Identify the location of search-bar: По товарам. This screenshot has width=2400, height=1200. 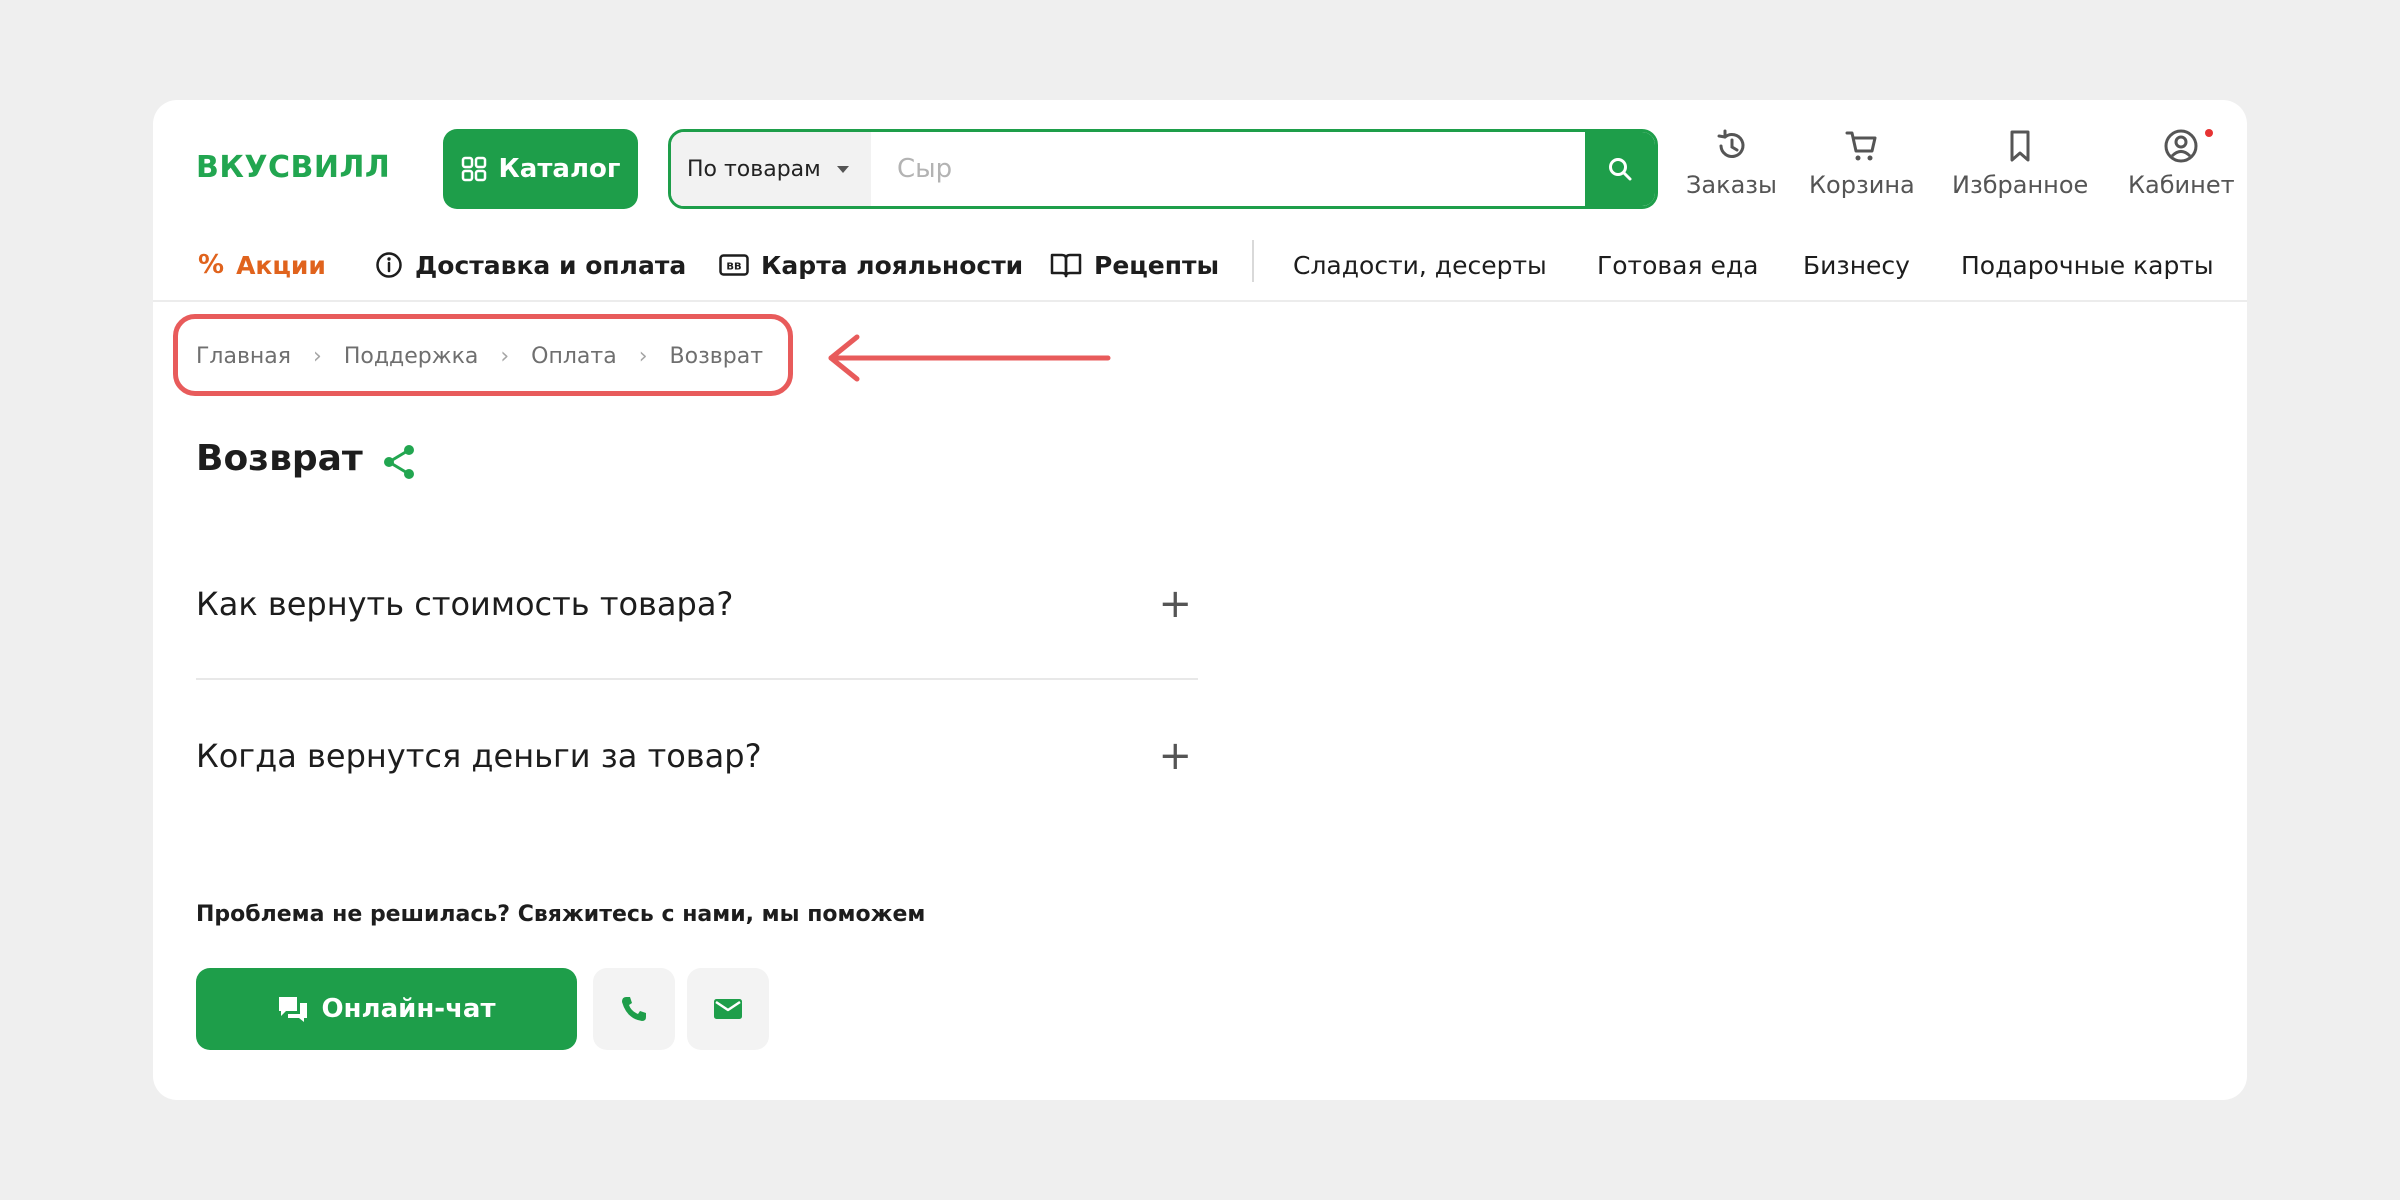
(1163, 169).